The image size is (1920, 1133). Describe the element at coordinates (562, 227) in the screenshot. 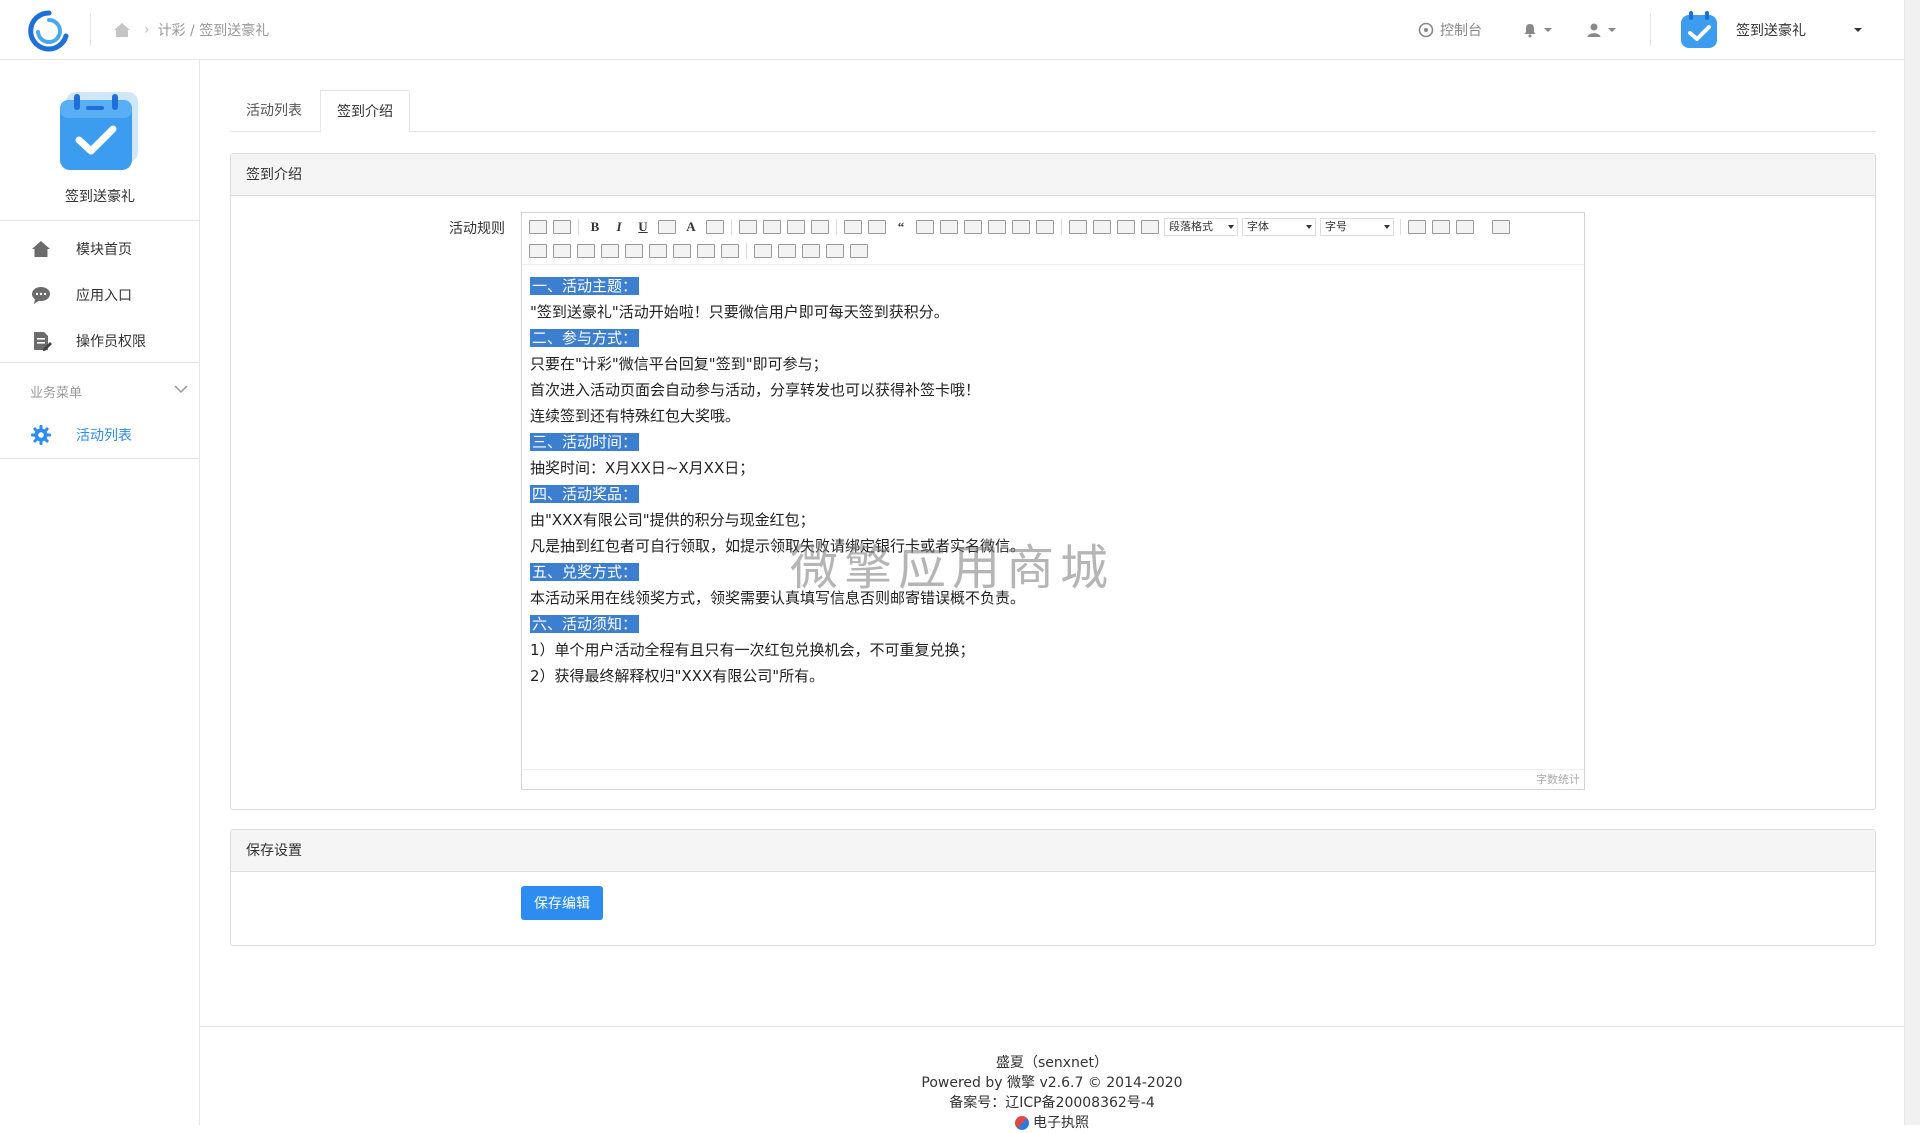

I see `preview-icon` at that location.